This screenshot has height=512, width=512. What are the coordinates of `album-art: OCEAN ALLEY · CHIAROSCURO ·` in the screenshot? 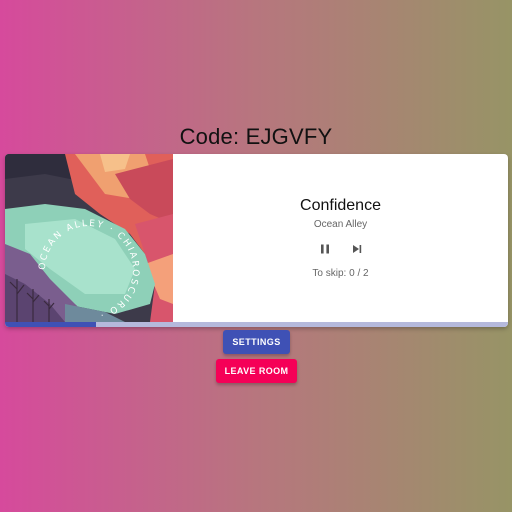 It's located at (89, 238).